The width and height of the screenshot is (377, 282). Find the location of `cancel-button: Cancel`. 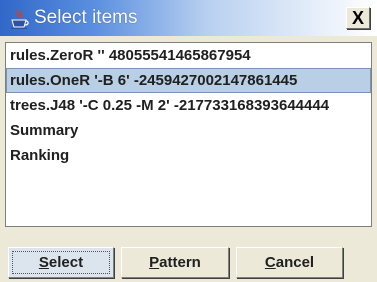

cancel-button: Cancel is located at coordinates (289, 262).